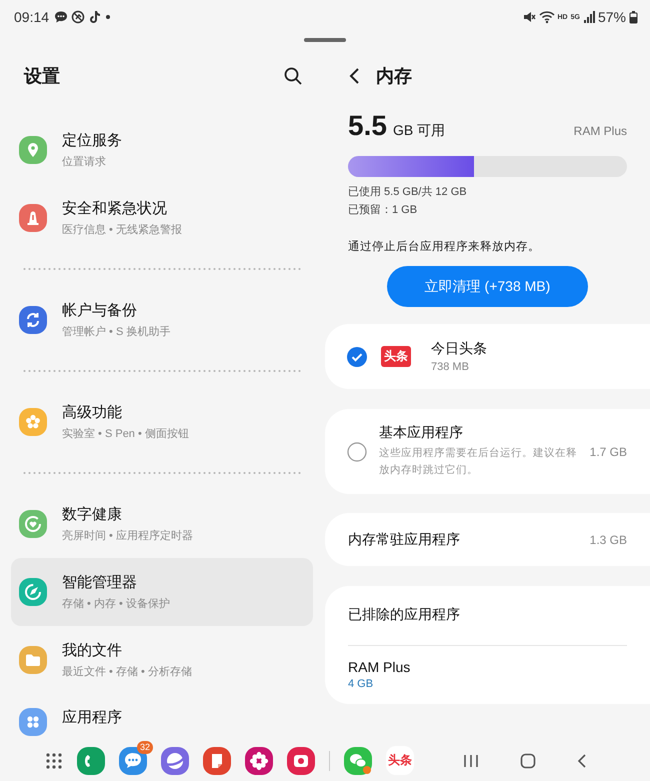  I want to click on page-title: 内存, so click(394, 76).